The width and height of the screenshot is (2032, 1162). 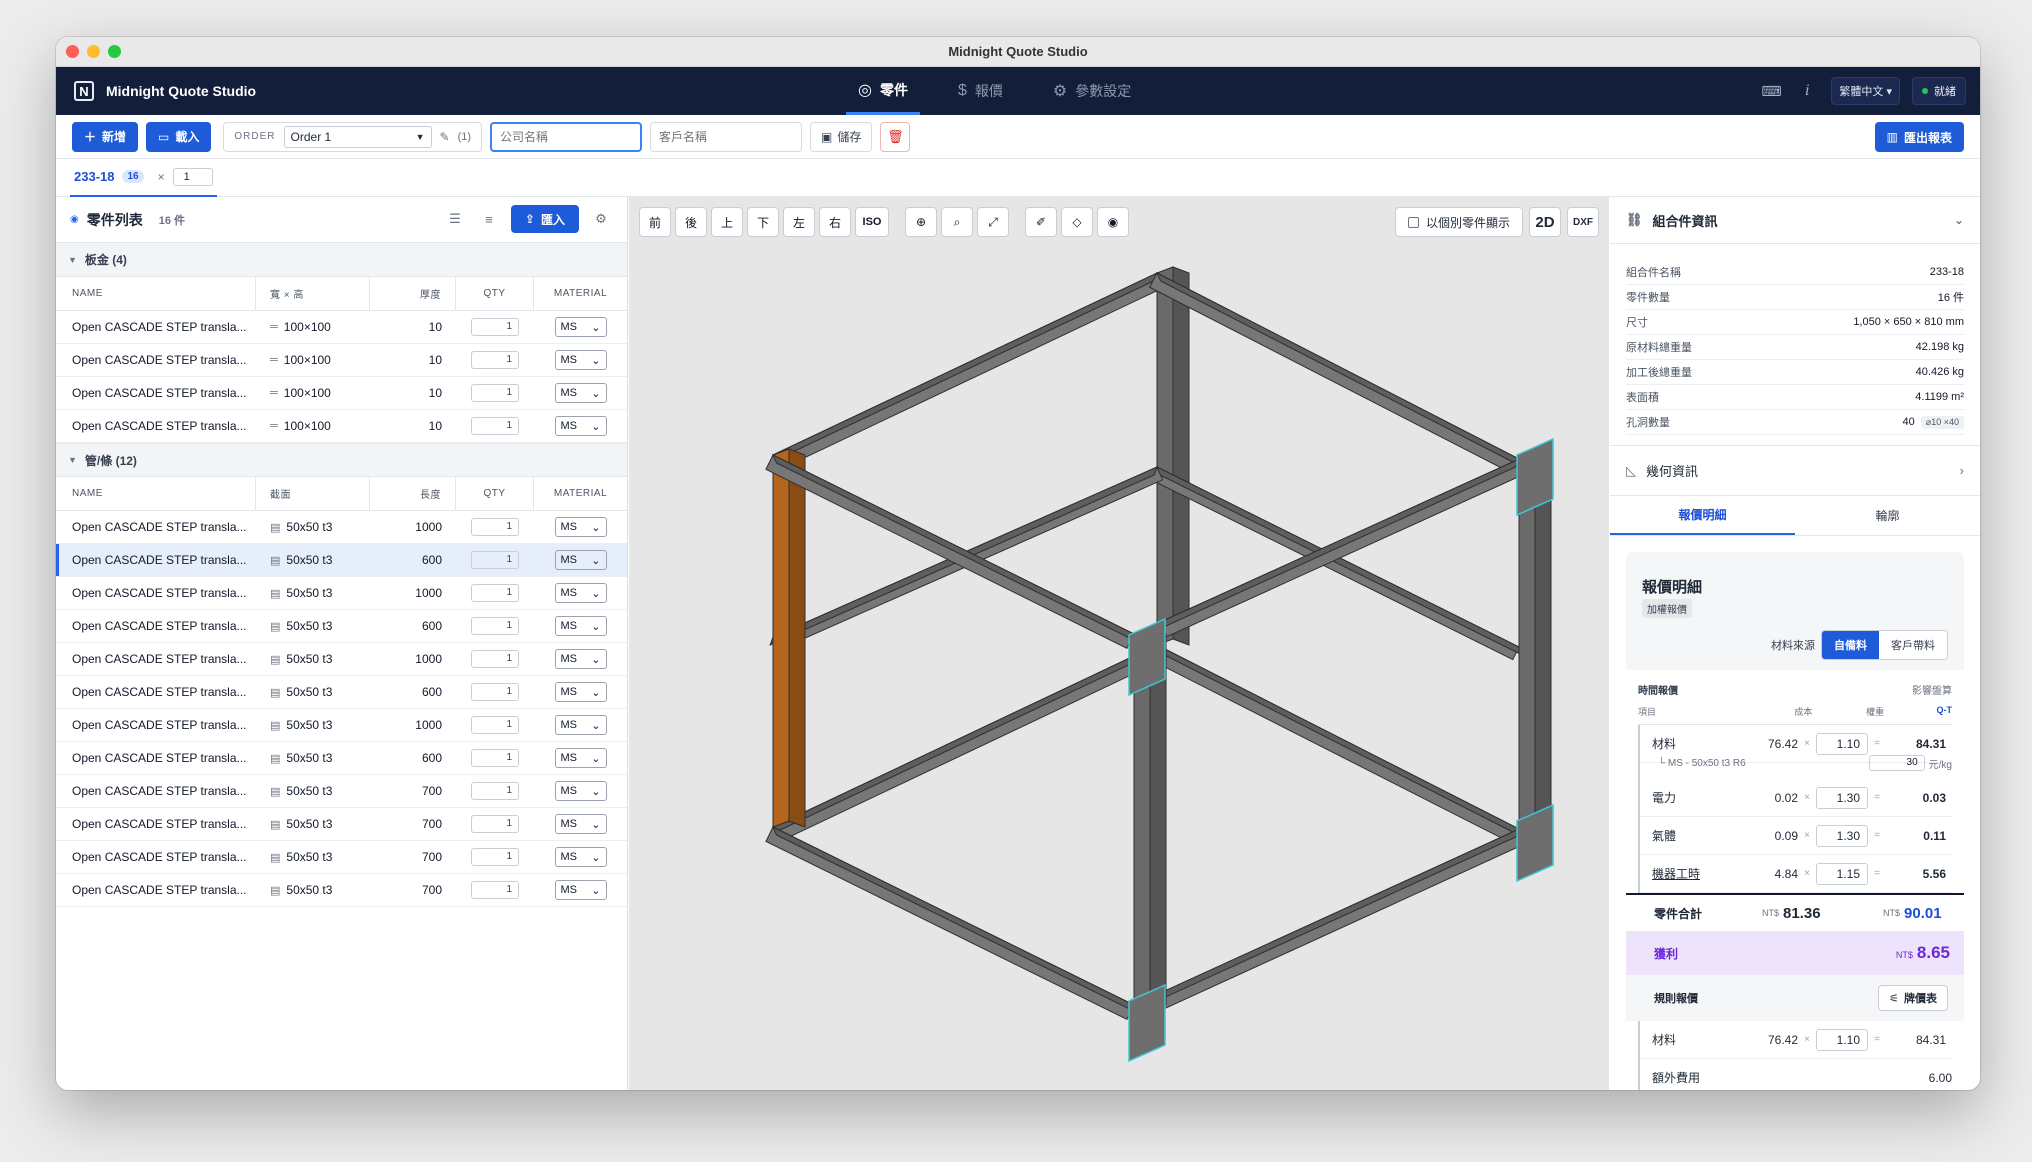 What do you see at coordinates (1887, 515) in the screenshot?
I see `tab-profile: 輪廓` at bounding box center [1887, 515].